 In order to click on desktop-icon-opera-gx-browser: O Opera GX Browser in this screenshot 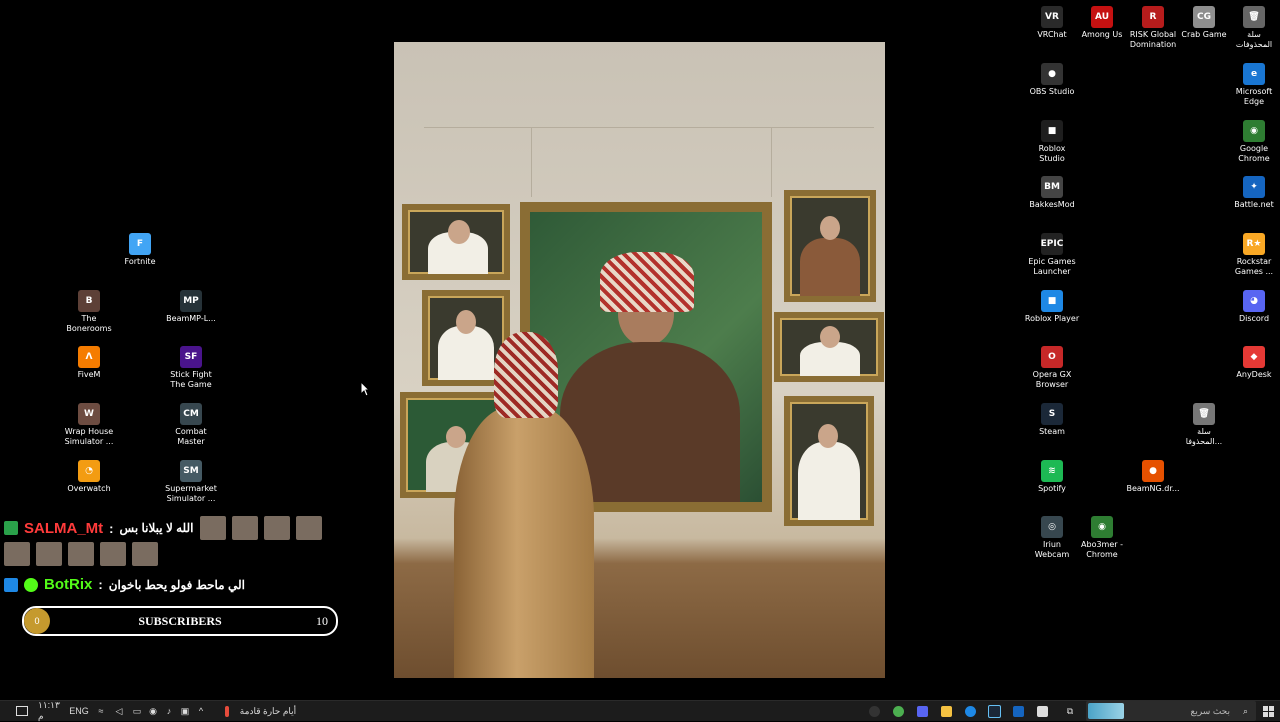, I will do `click(1052, 368)`.